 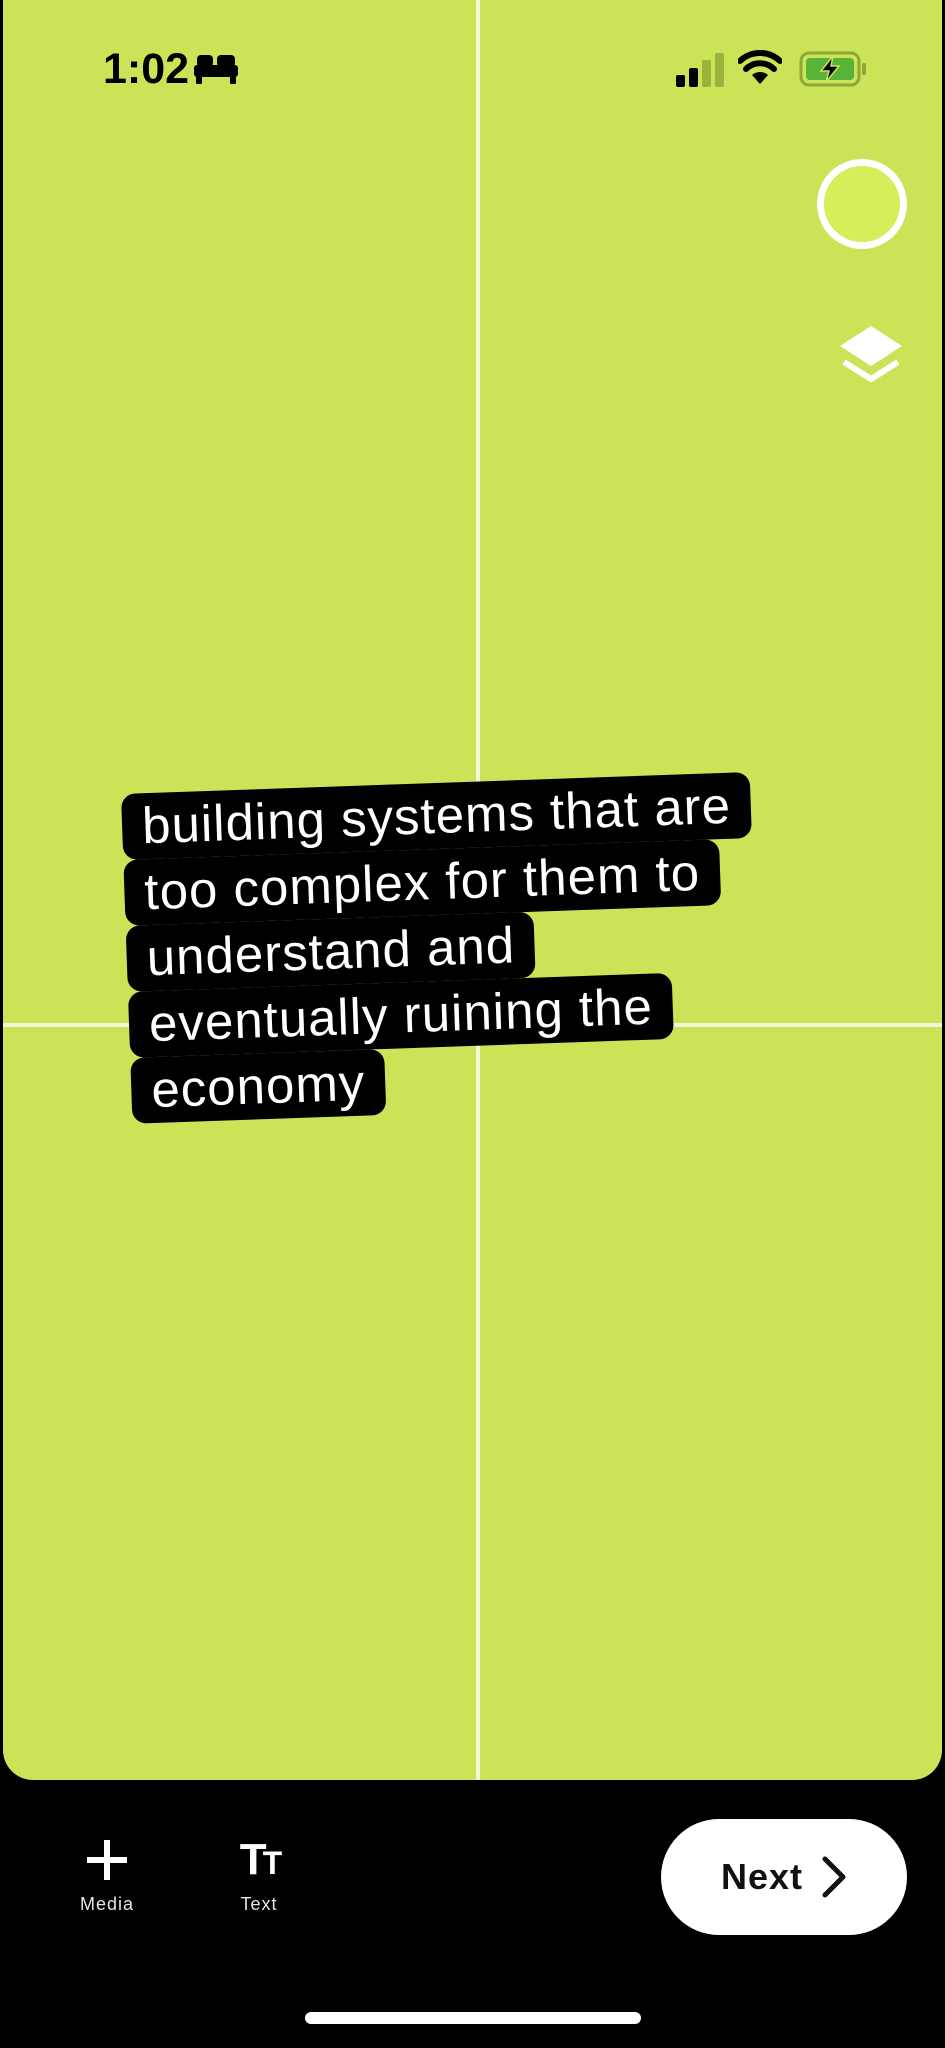 What do you see at coordinates (260, 1859) in the screenshot?
I see `text-size-icon: TT` at bounding box center [260, 1859].